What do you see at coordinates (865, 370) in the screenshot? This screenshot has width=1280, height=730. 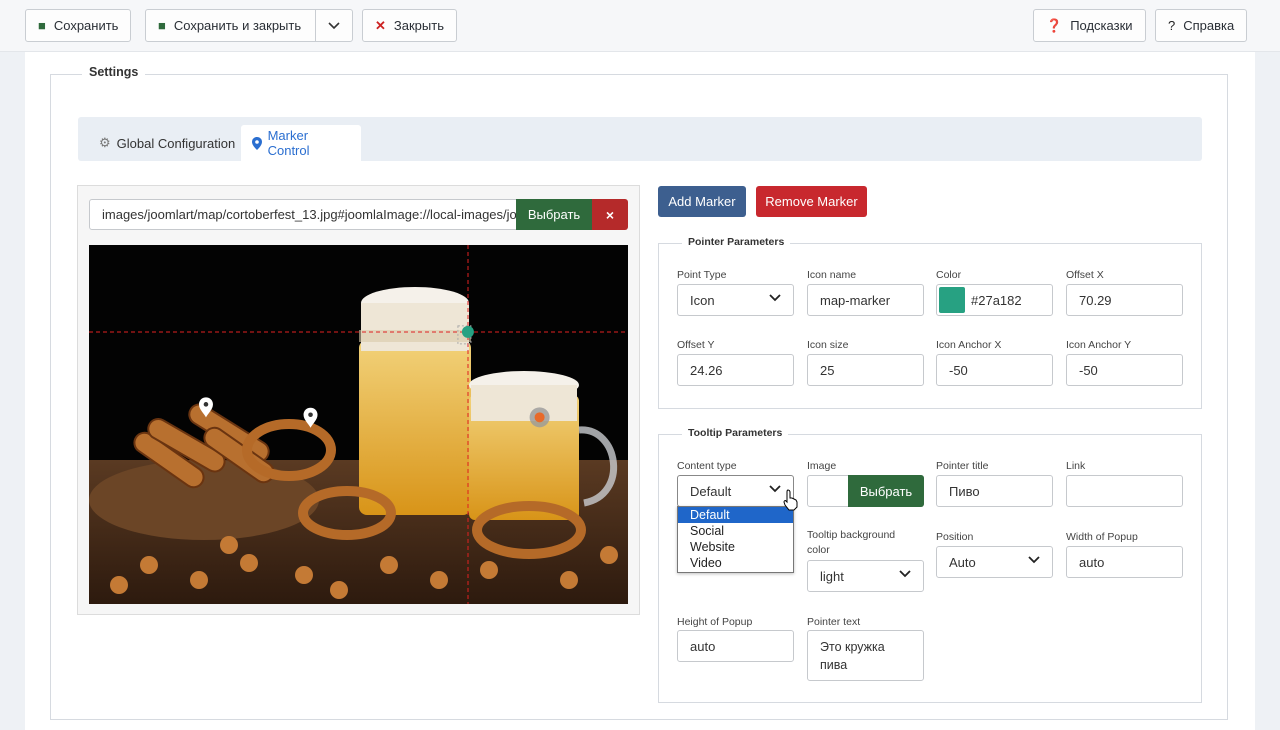 I see `icon-size-input: 25` at bounding box center [865, 370].